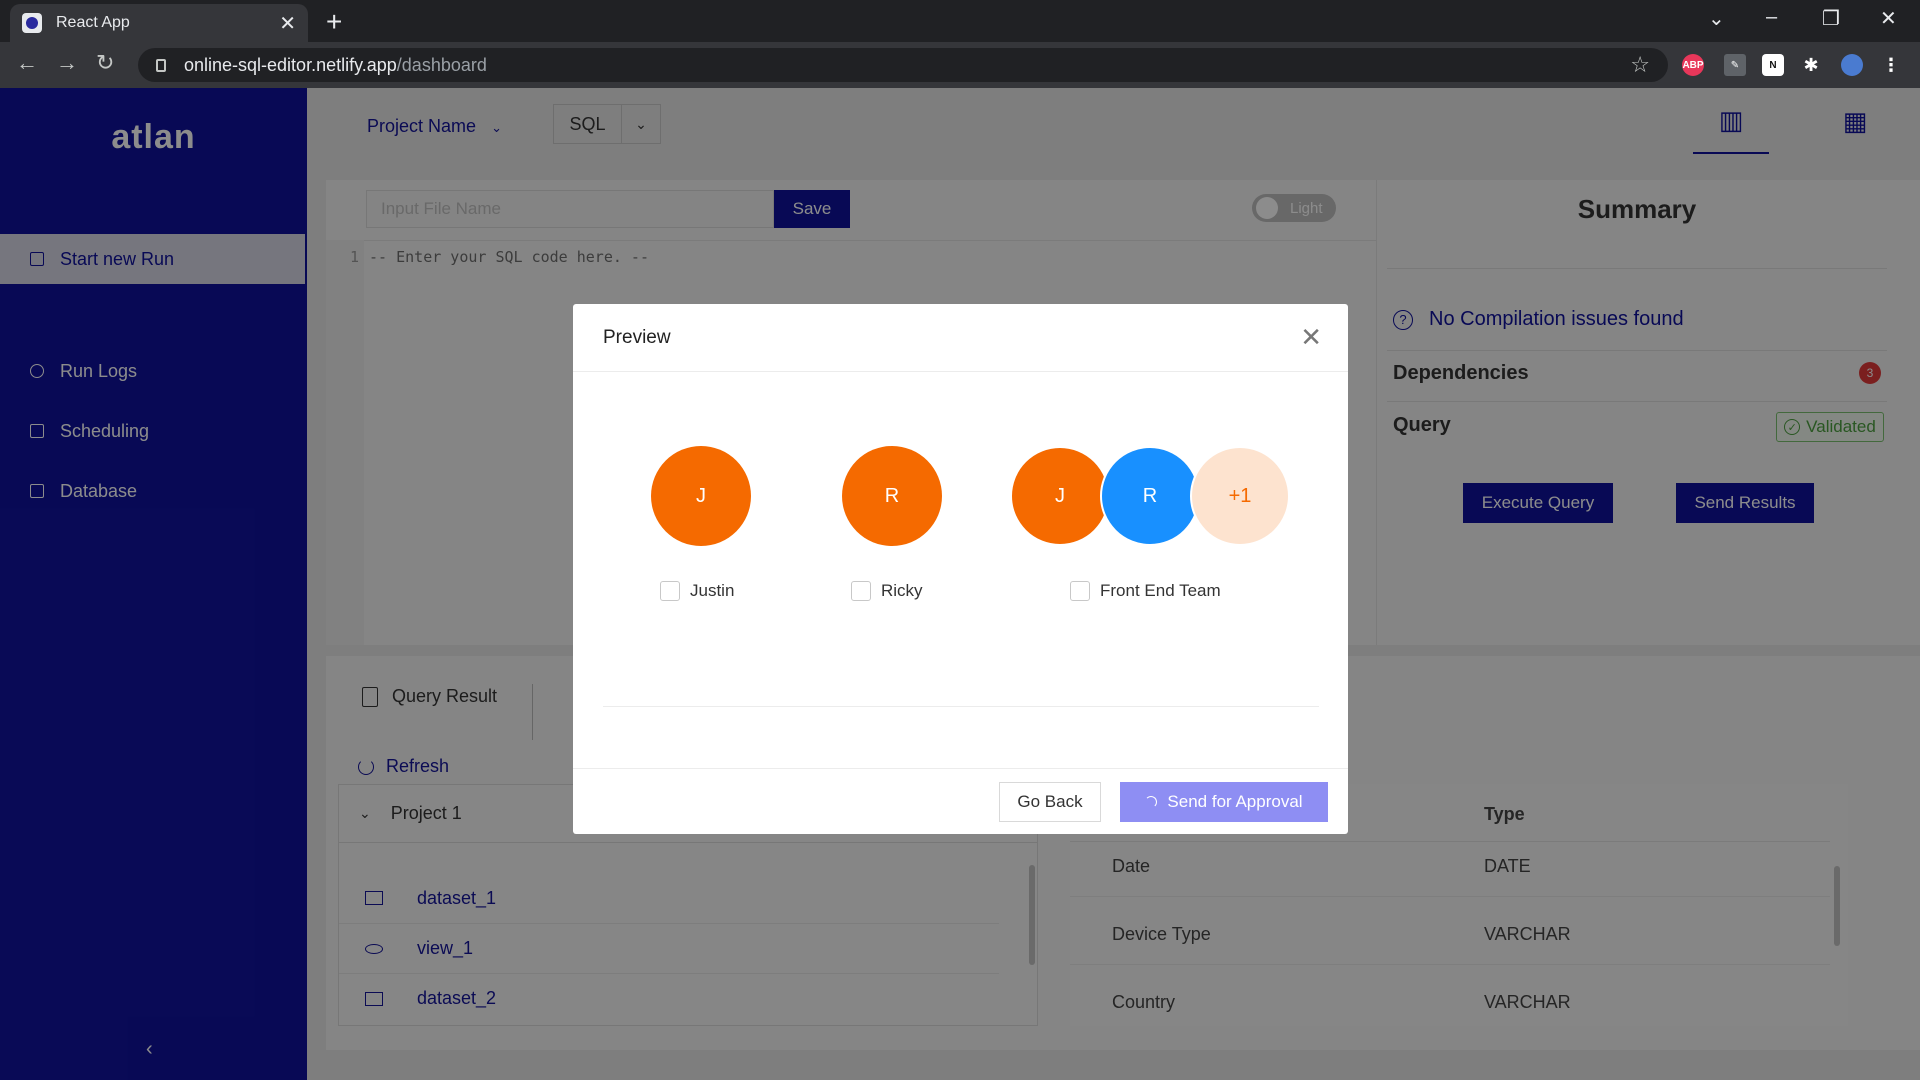  What do you see at coordinates (960, 338) in the screenshot?
I see `modal-header: Preview ✕` at bounding box center [960, 338].